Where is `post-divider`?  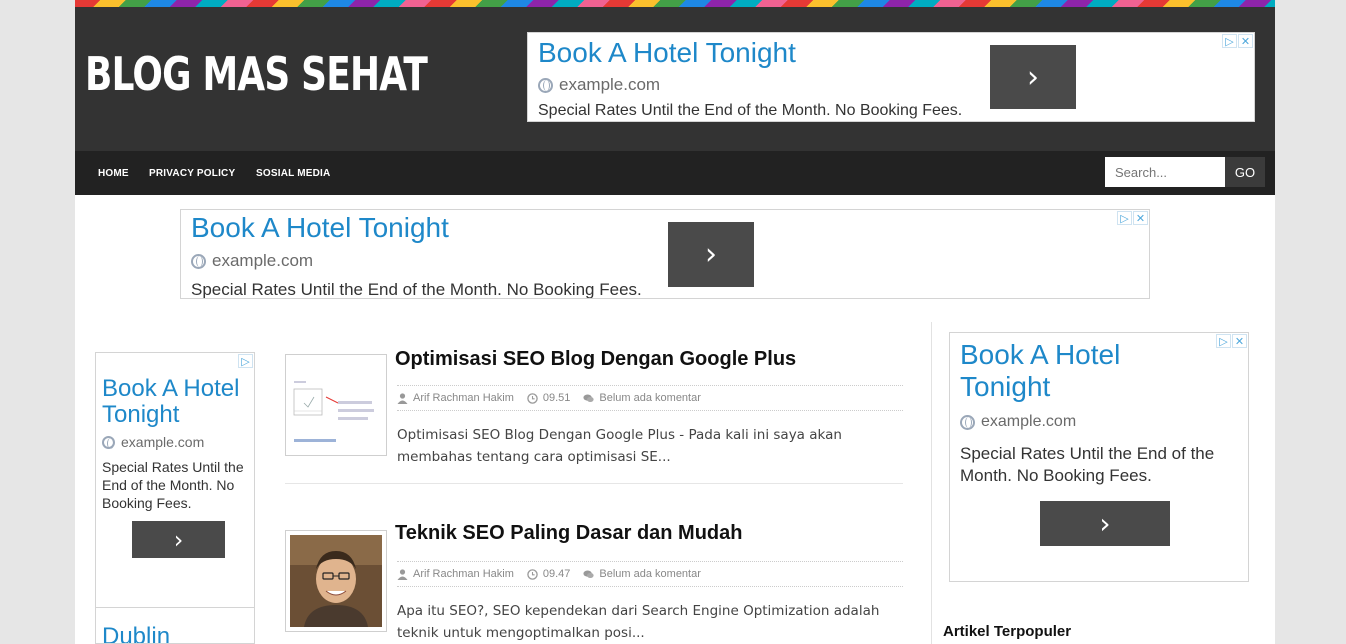 post-divider is located at coordinates (594, 483).